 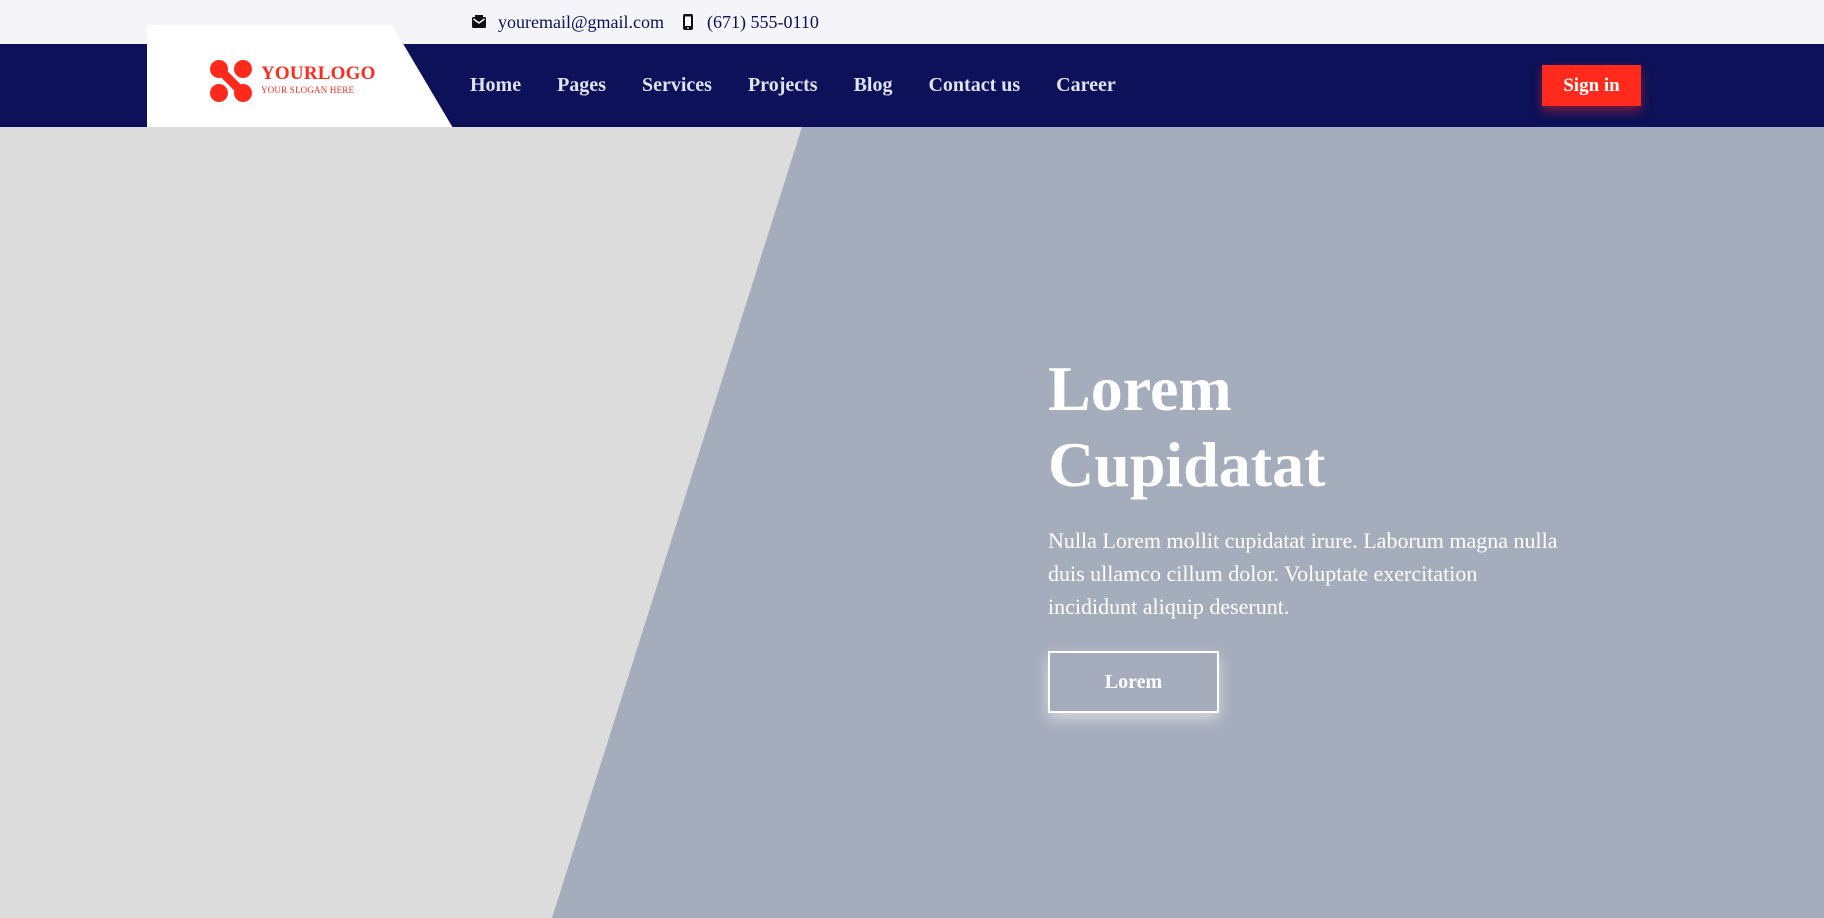 What do you see at coordinates (479, 22) in the screenshot?
I see `envelope-icon` at bounding box center [479, 22].